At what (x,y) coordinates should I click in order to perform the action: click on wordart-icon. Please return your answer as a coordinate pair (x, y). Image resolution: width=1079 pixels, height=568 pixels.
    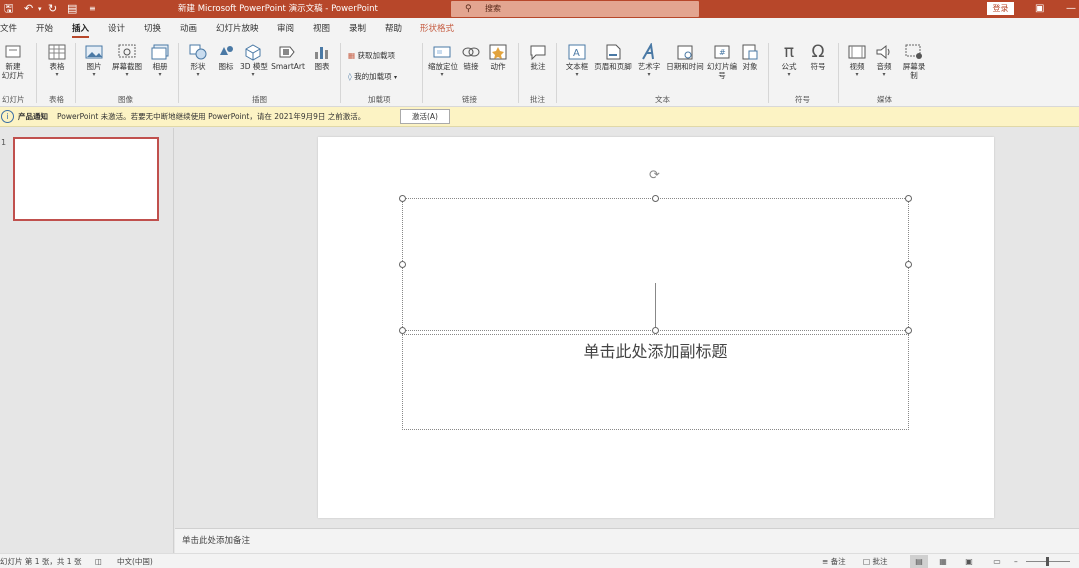
    Looking at the image, I should click on (648, 51).